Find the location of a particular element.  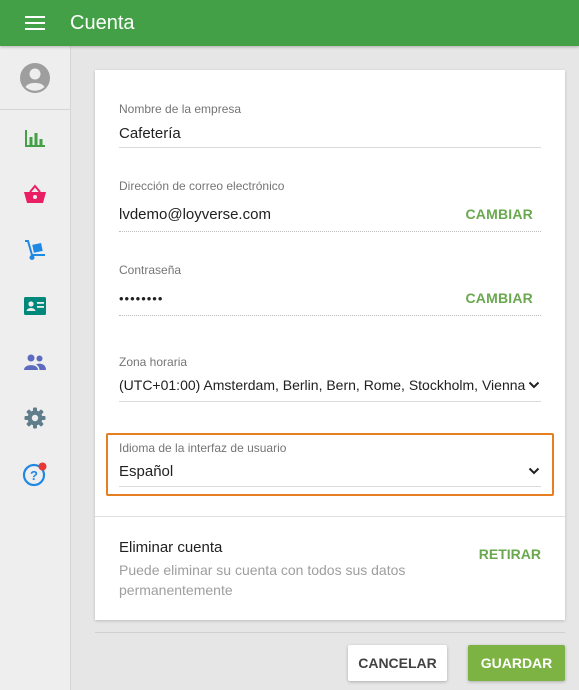

bar-chart-icon is located at coordinates (35, 138).